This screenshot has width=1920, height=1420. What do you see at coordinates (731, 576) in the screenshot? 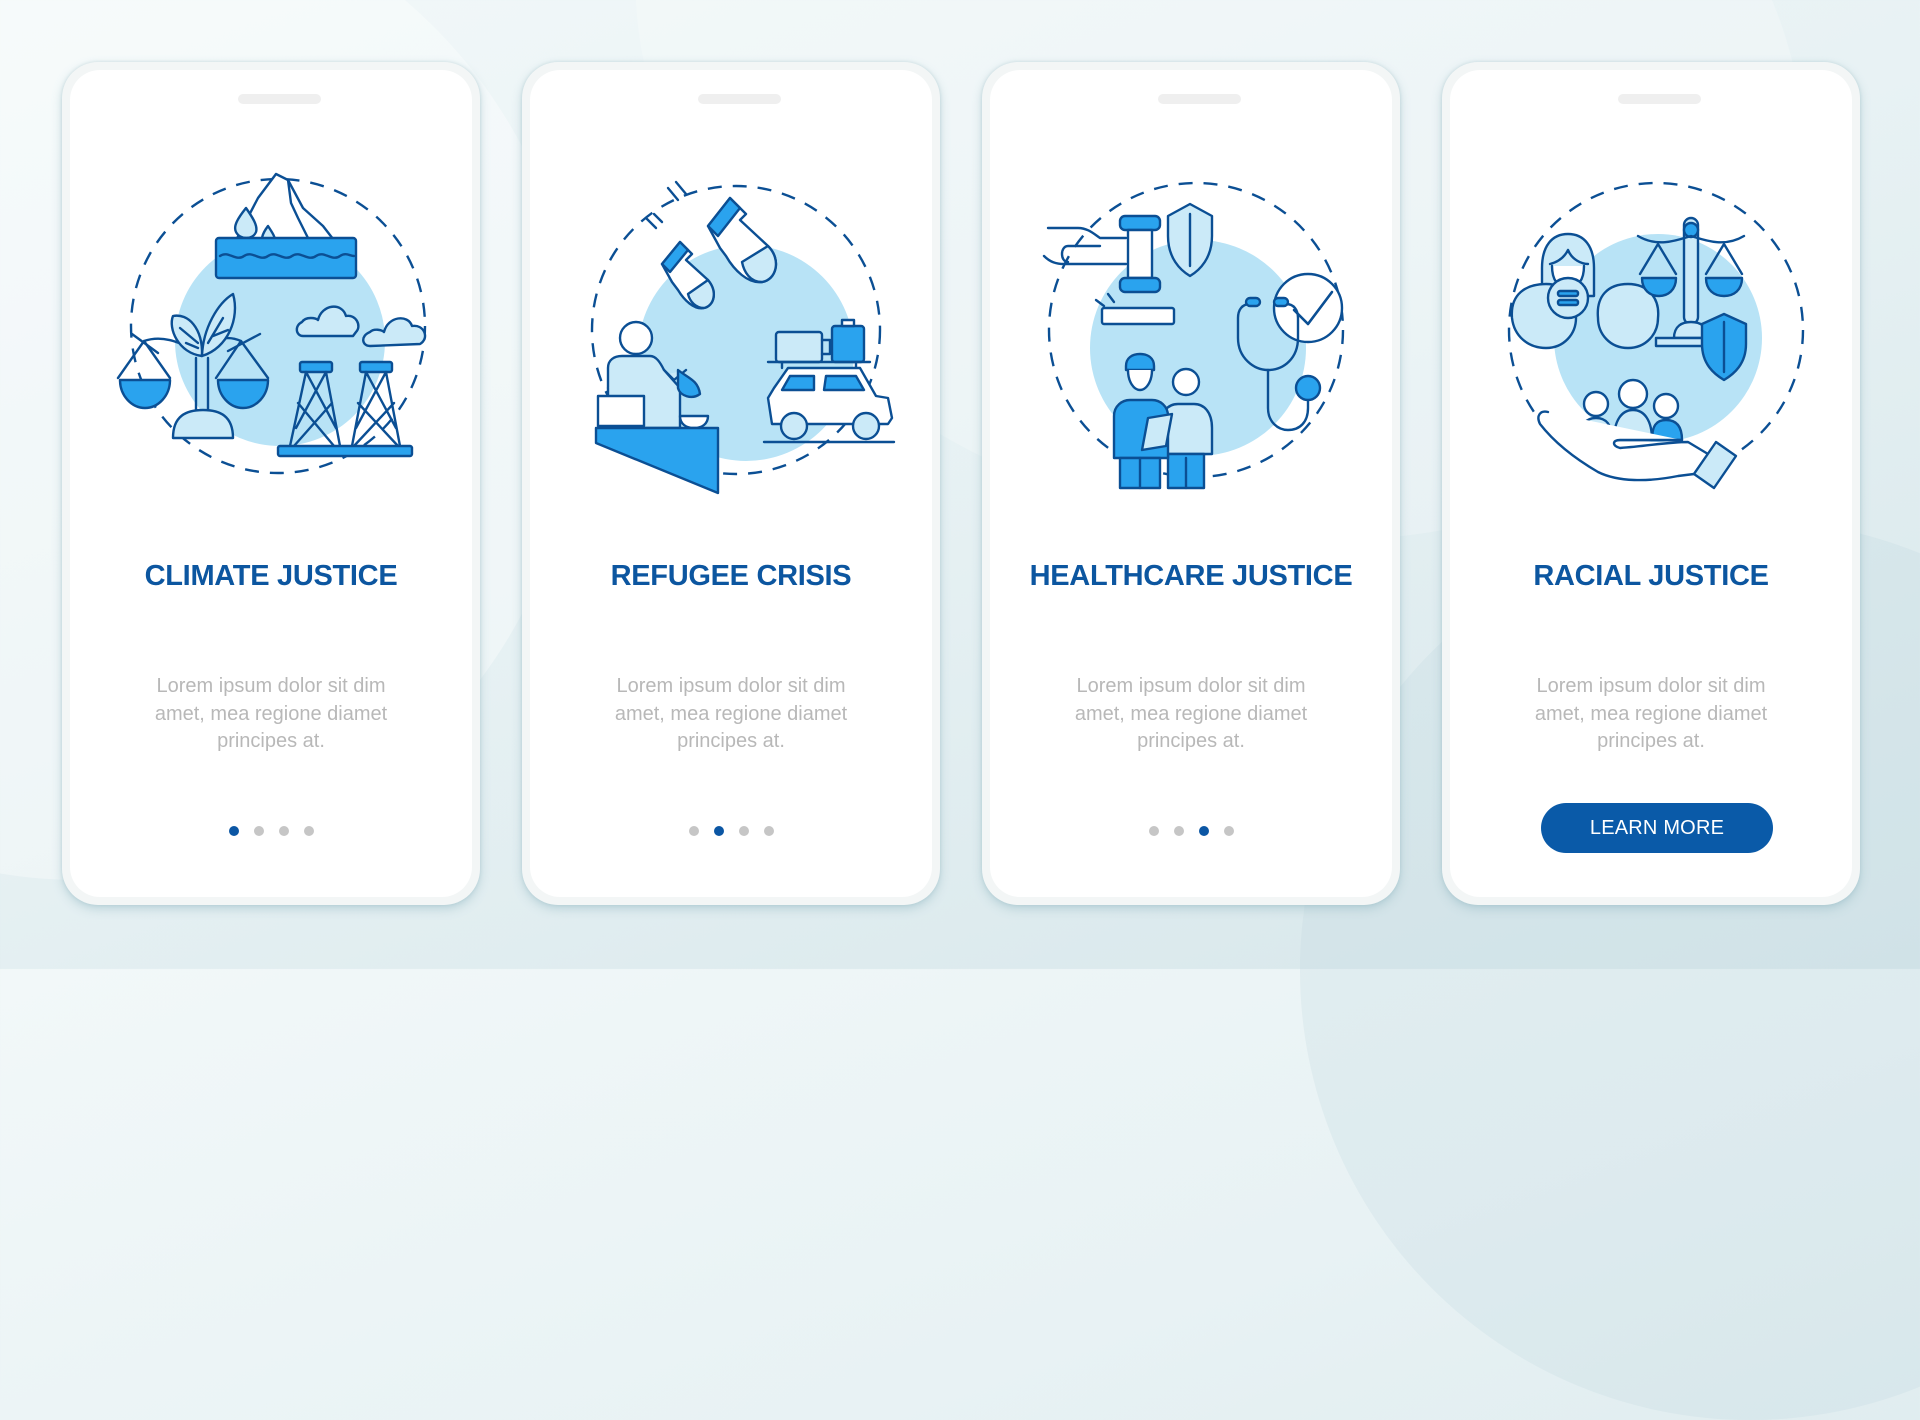
I see `screen-title: REFUGEE CRISIS` at bounding box center [731, 576].